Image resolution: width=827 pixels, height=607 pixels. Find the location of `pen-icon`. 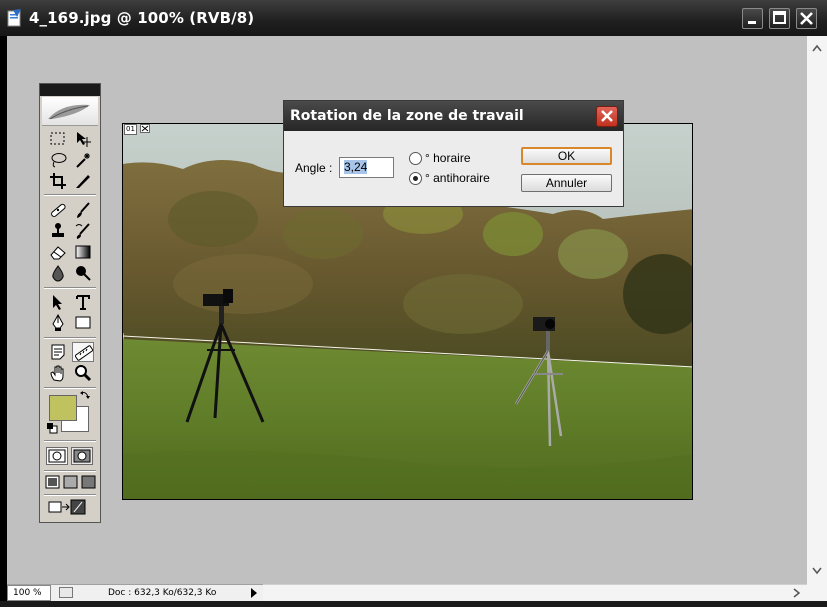

pen-icon is located at coordinates (58, 322).